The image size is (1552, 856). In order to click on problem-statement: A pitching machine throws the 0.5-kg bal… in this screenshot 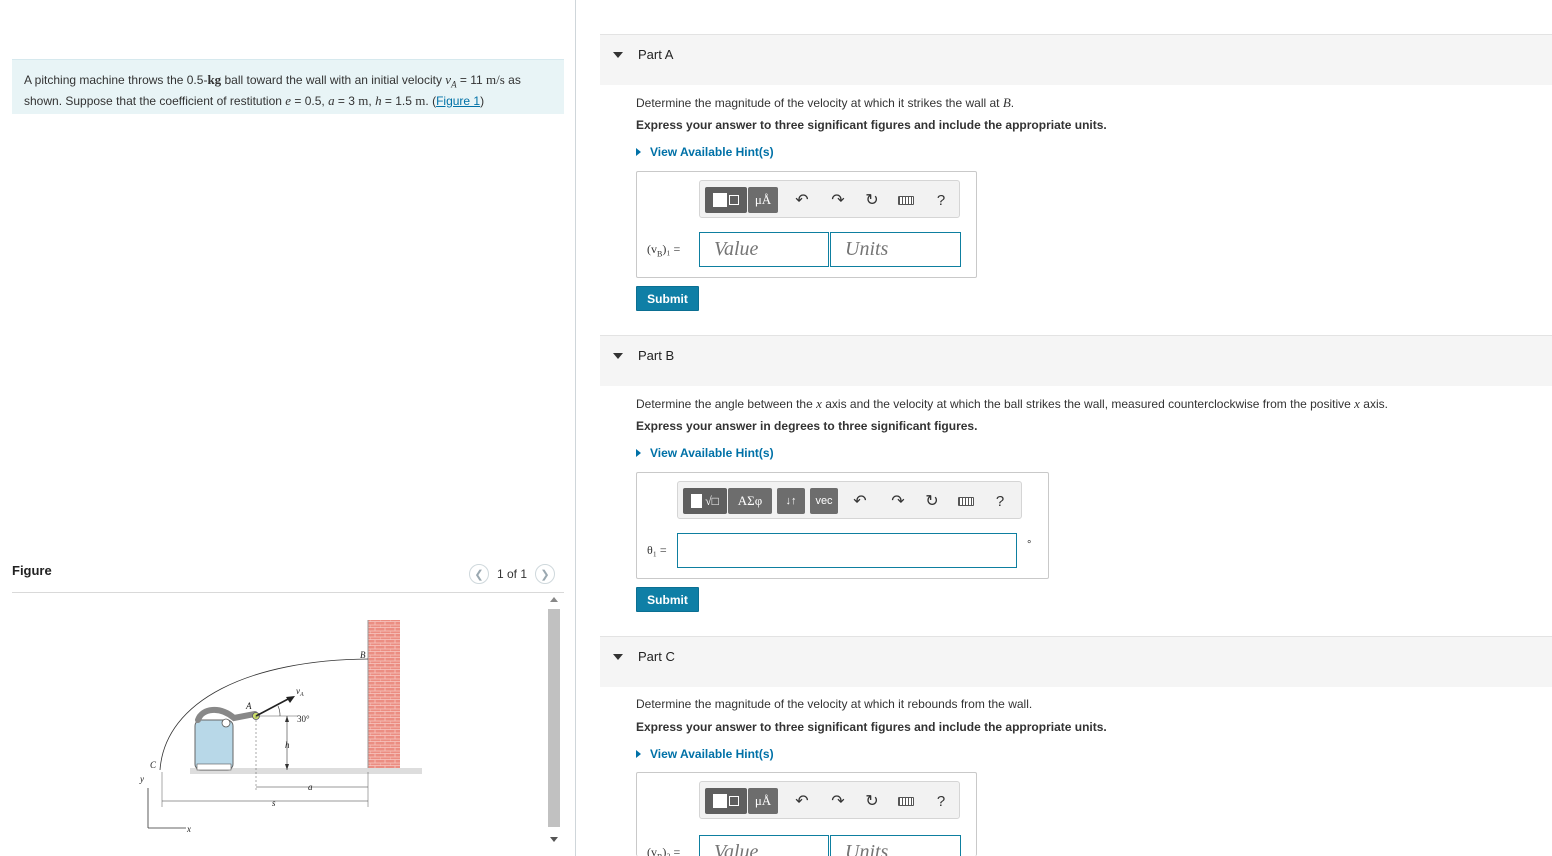, I will do `click(288, 86)`.